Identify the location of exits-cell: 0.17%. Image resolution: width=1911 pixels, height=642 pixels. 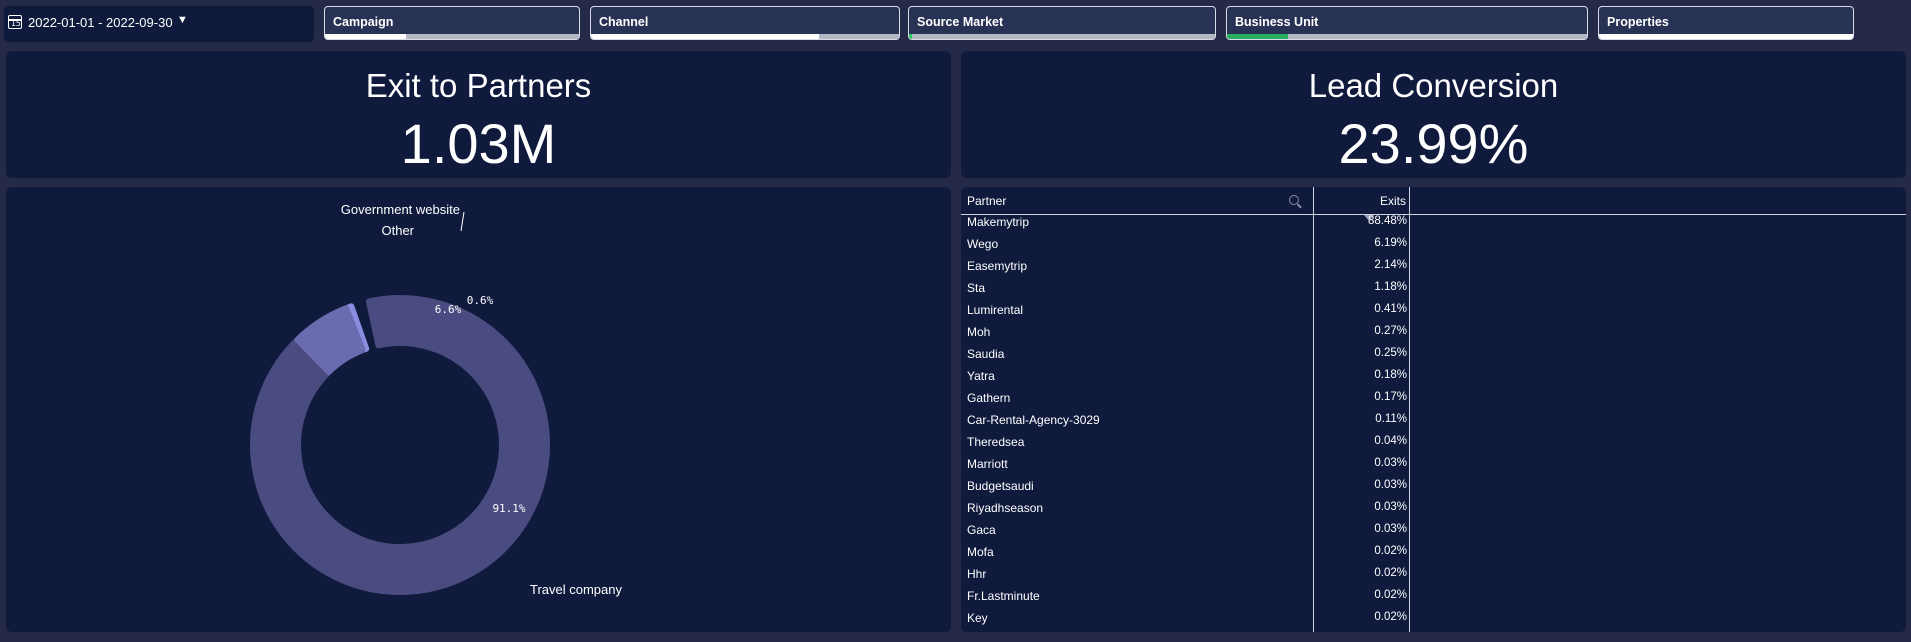
(1390, 397).